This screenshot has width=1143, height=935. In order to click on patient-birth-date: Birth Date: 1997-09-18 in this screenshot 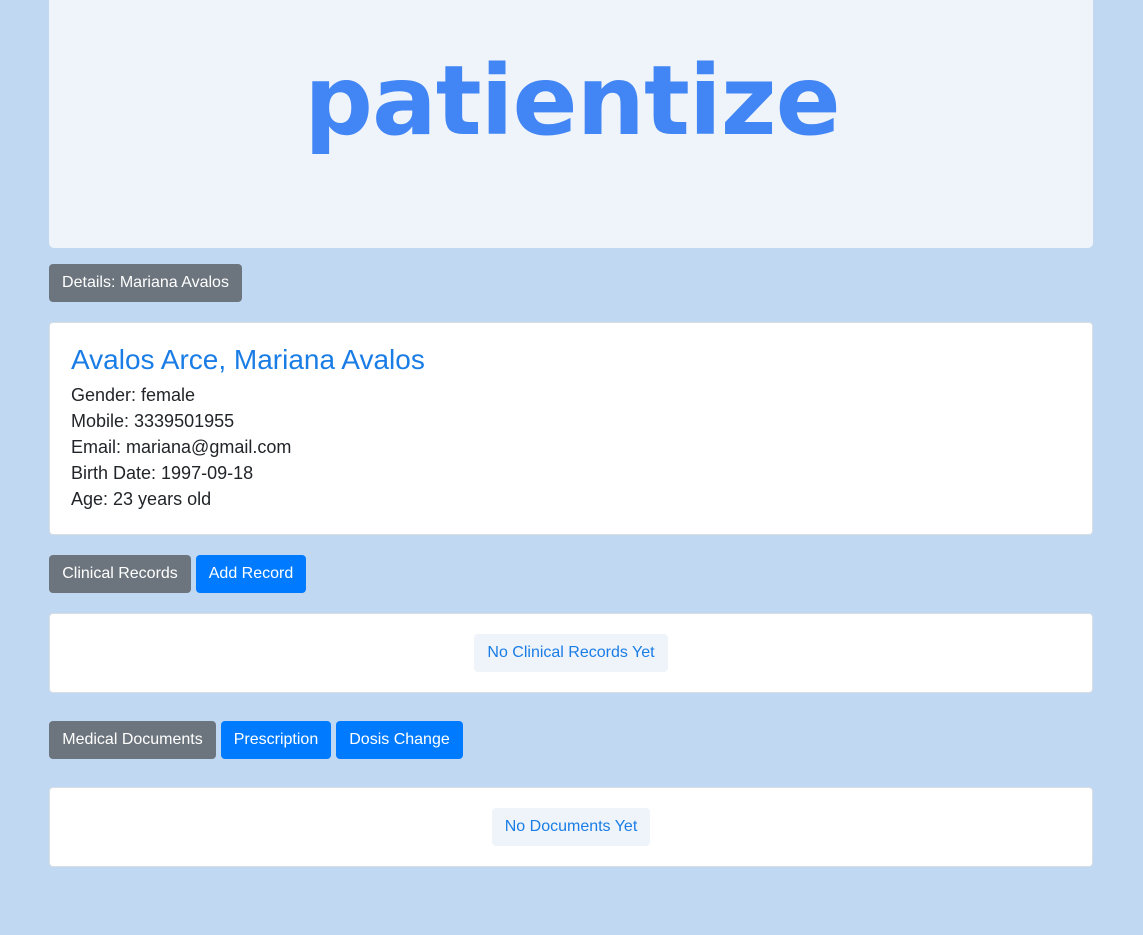, I will do `click(162, 473)`.